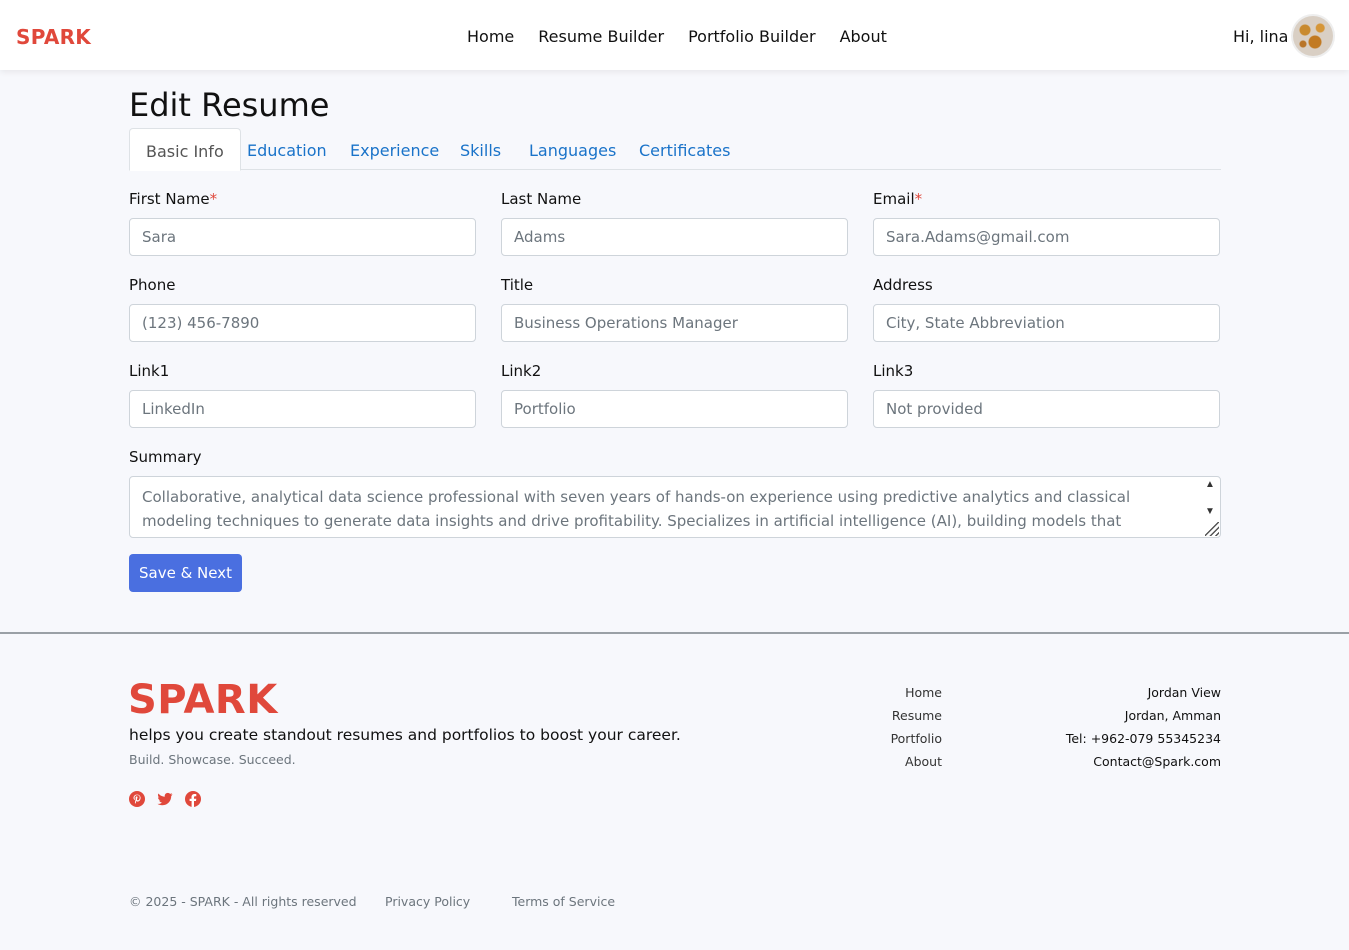  What do you see at coordinates (1210, 485) in the screenshot?
I see `scroll-up-arrow-icon: ▲` at bounding box center [1210, 485].